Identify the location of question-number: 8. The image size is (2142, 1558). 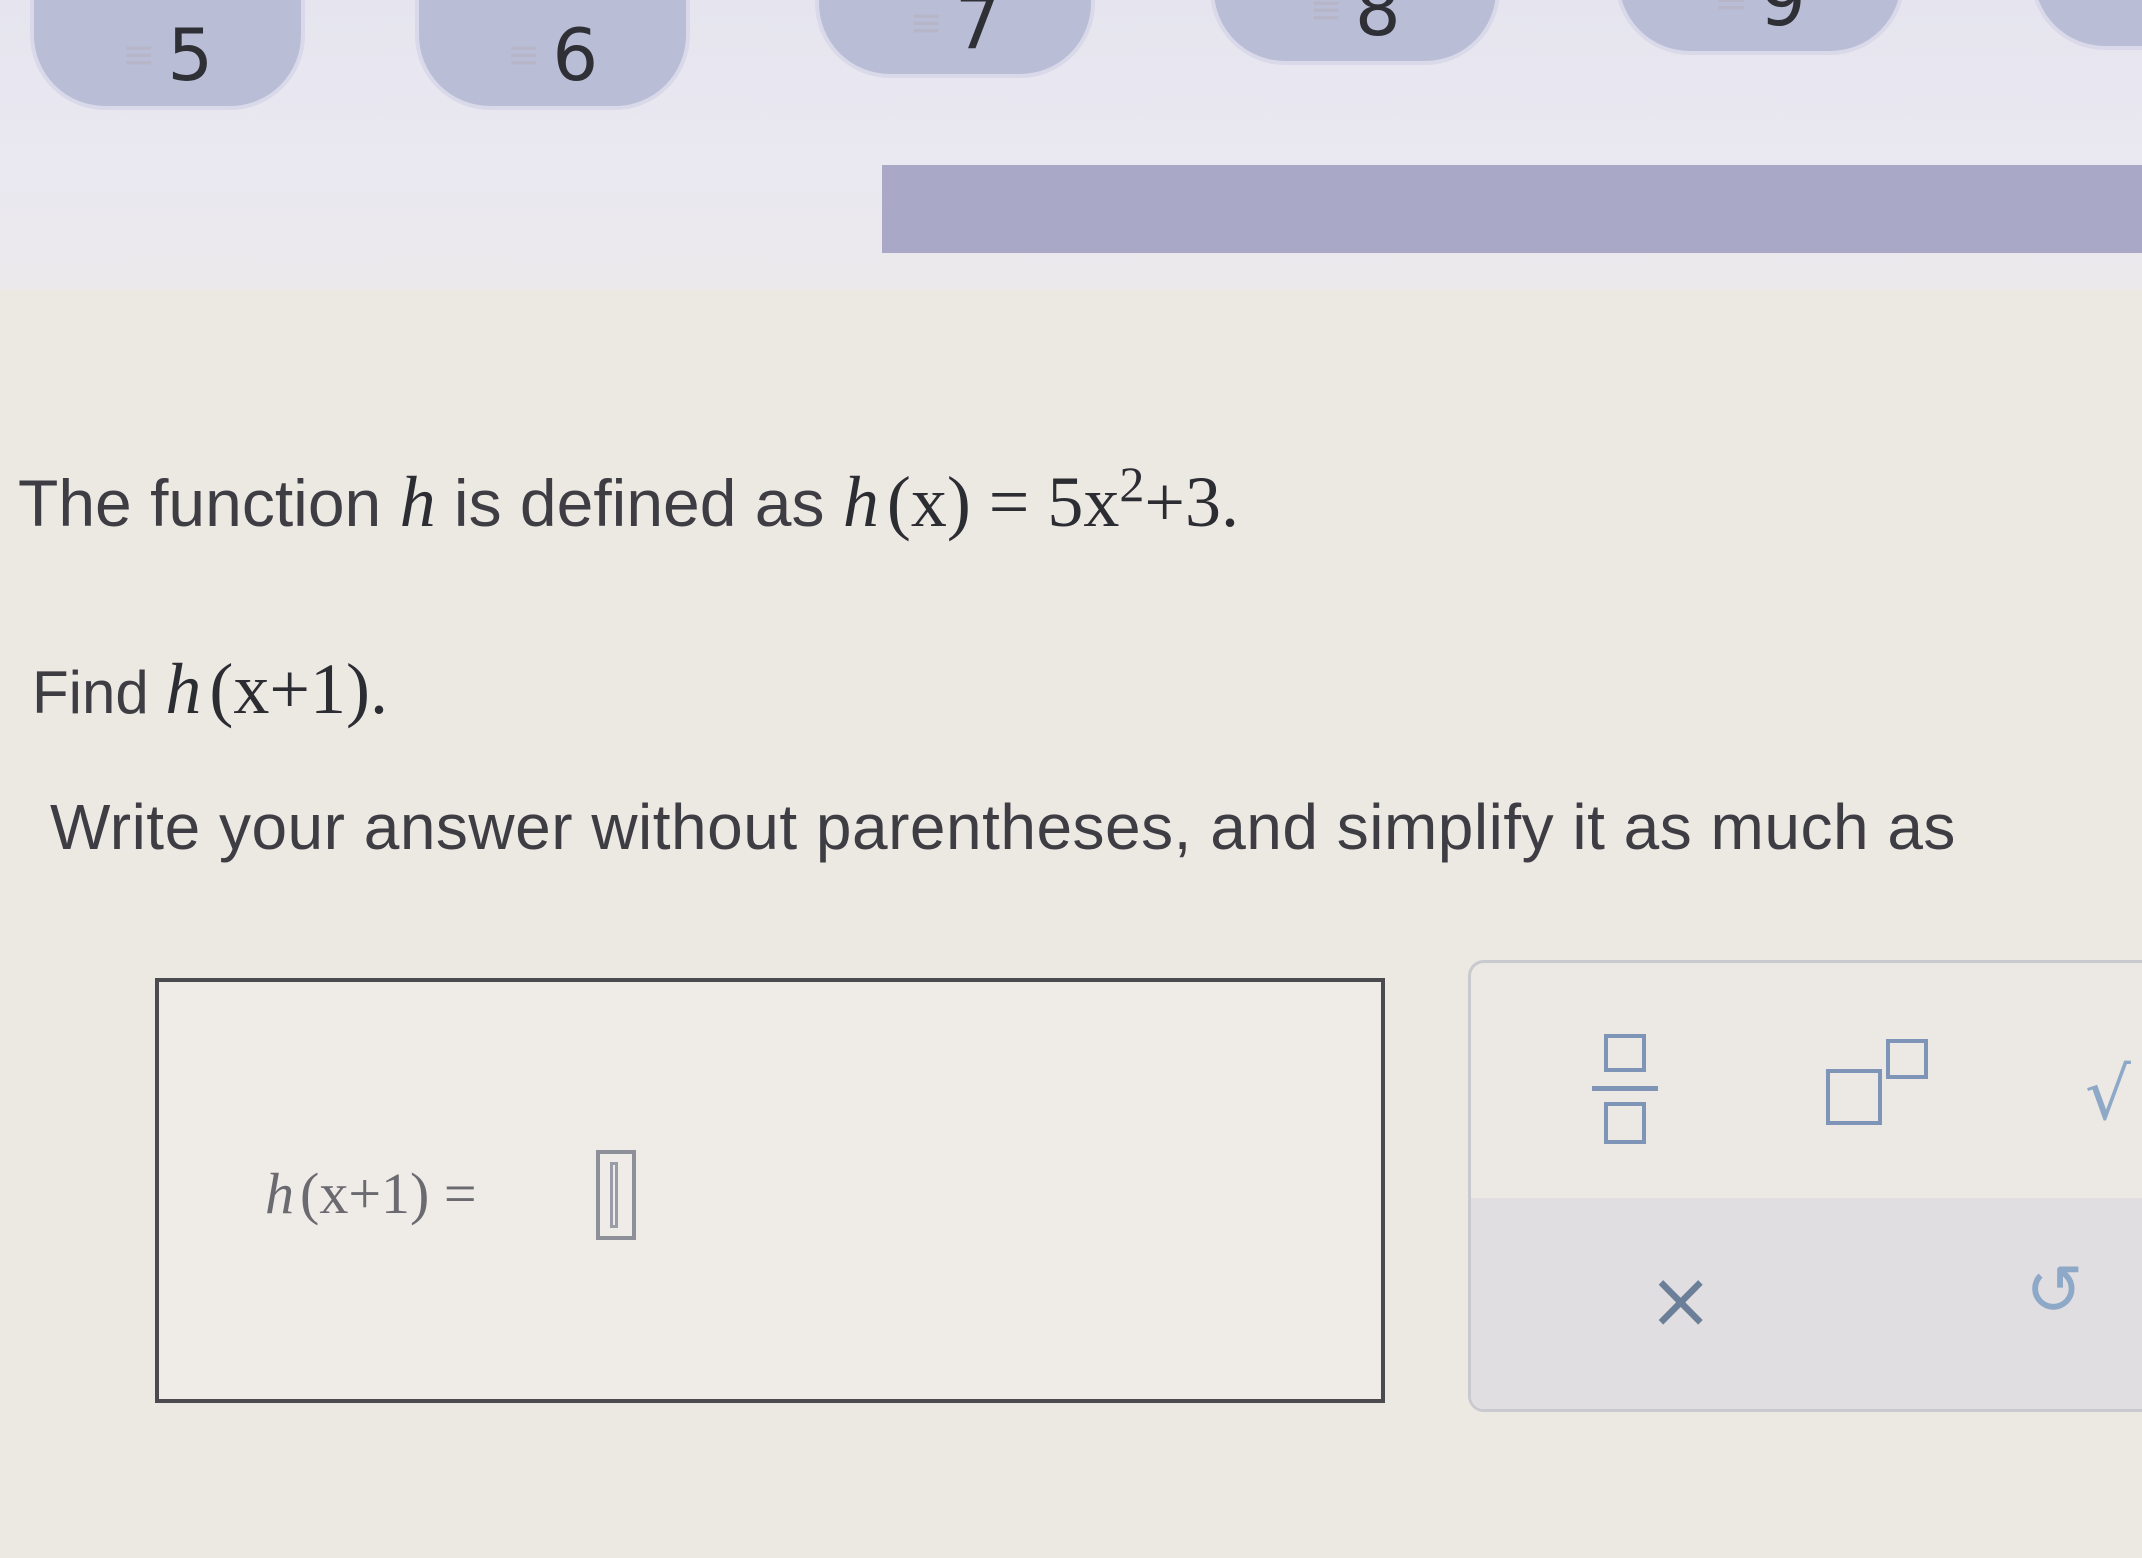
(1377, 26).